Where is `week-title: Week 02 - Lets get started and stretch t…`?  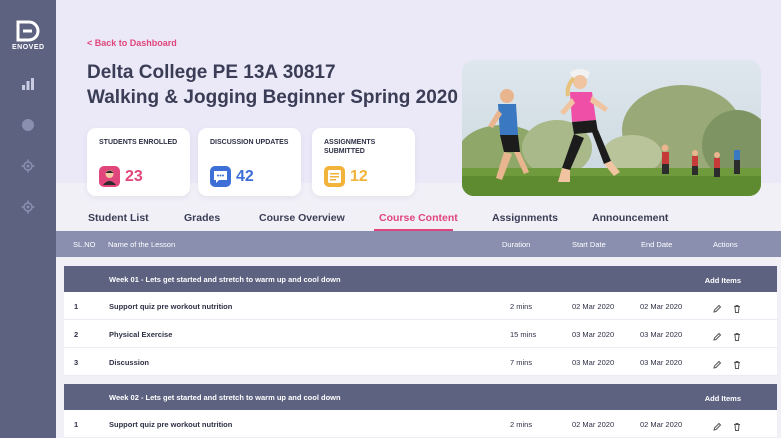 week-title: Week 02 - Lets get started and stretch t… is located at coordinates (225, 397).